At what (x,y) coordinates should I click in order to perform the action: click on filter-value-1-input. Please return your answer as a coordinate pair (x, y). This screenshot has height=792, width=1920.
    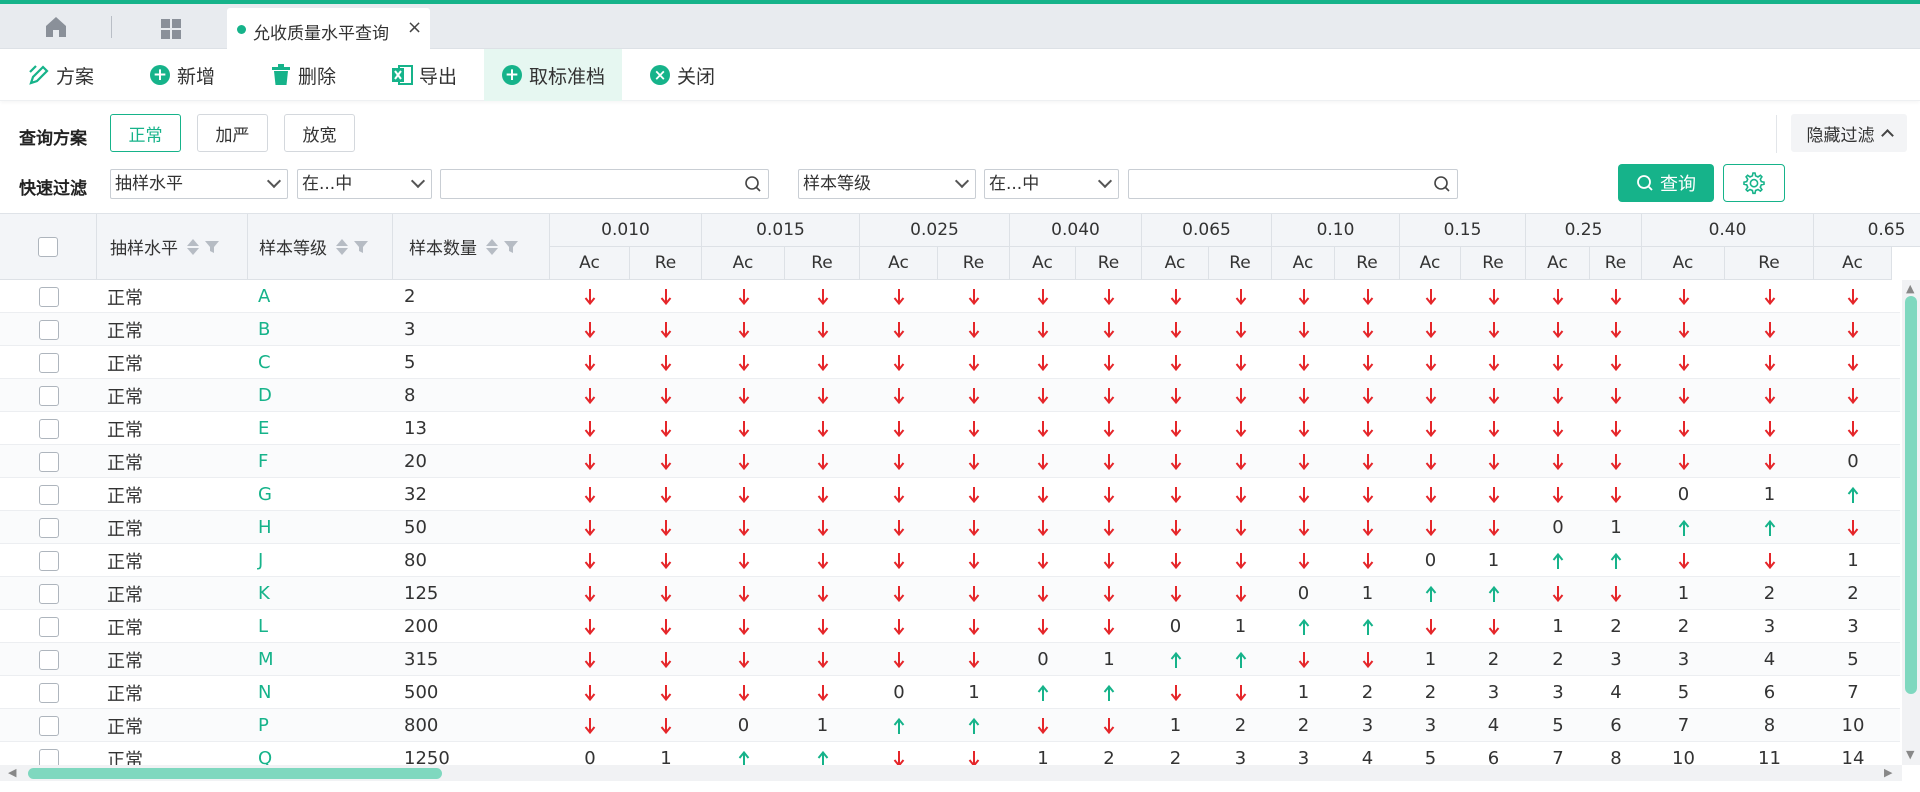
    Looking at the image, I should click on (604, 184).